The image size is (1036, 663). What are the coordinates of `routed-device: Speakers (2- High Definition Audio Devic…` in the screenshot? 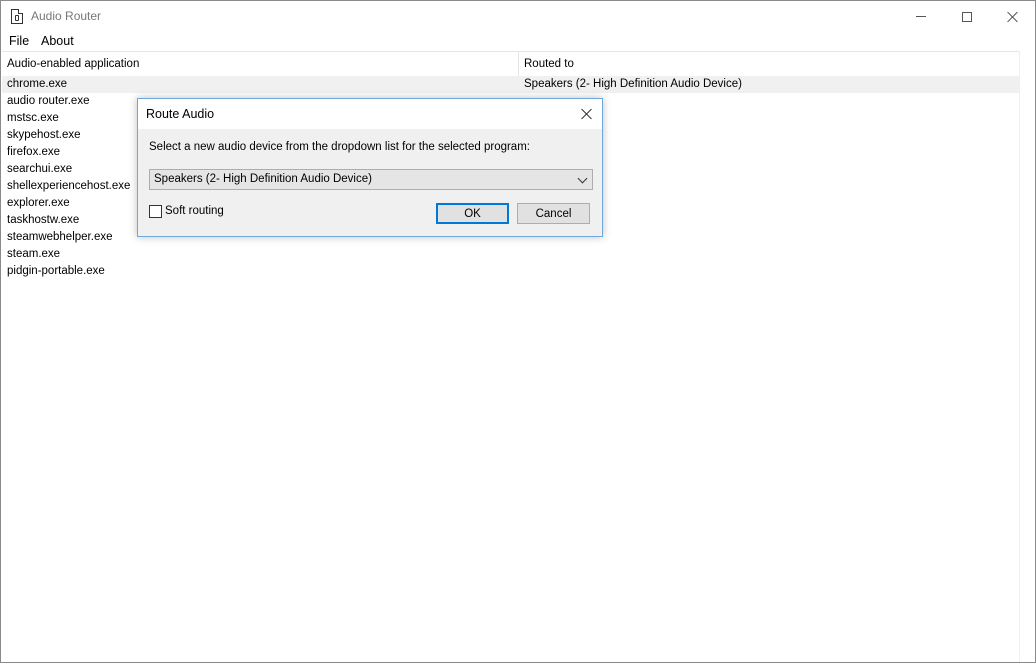 It's located at (633, 84).